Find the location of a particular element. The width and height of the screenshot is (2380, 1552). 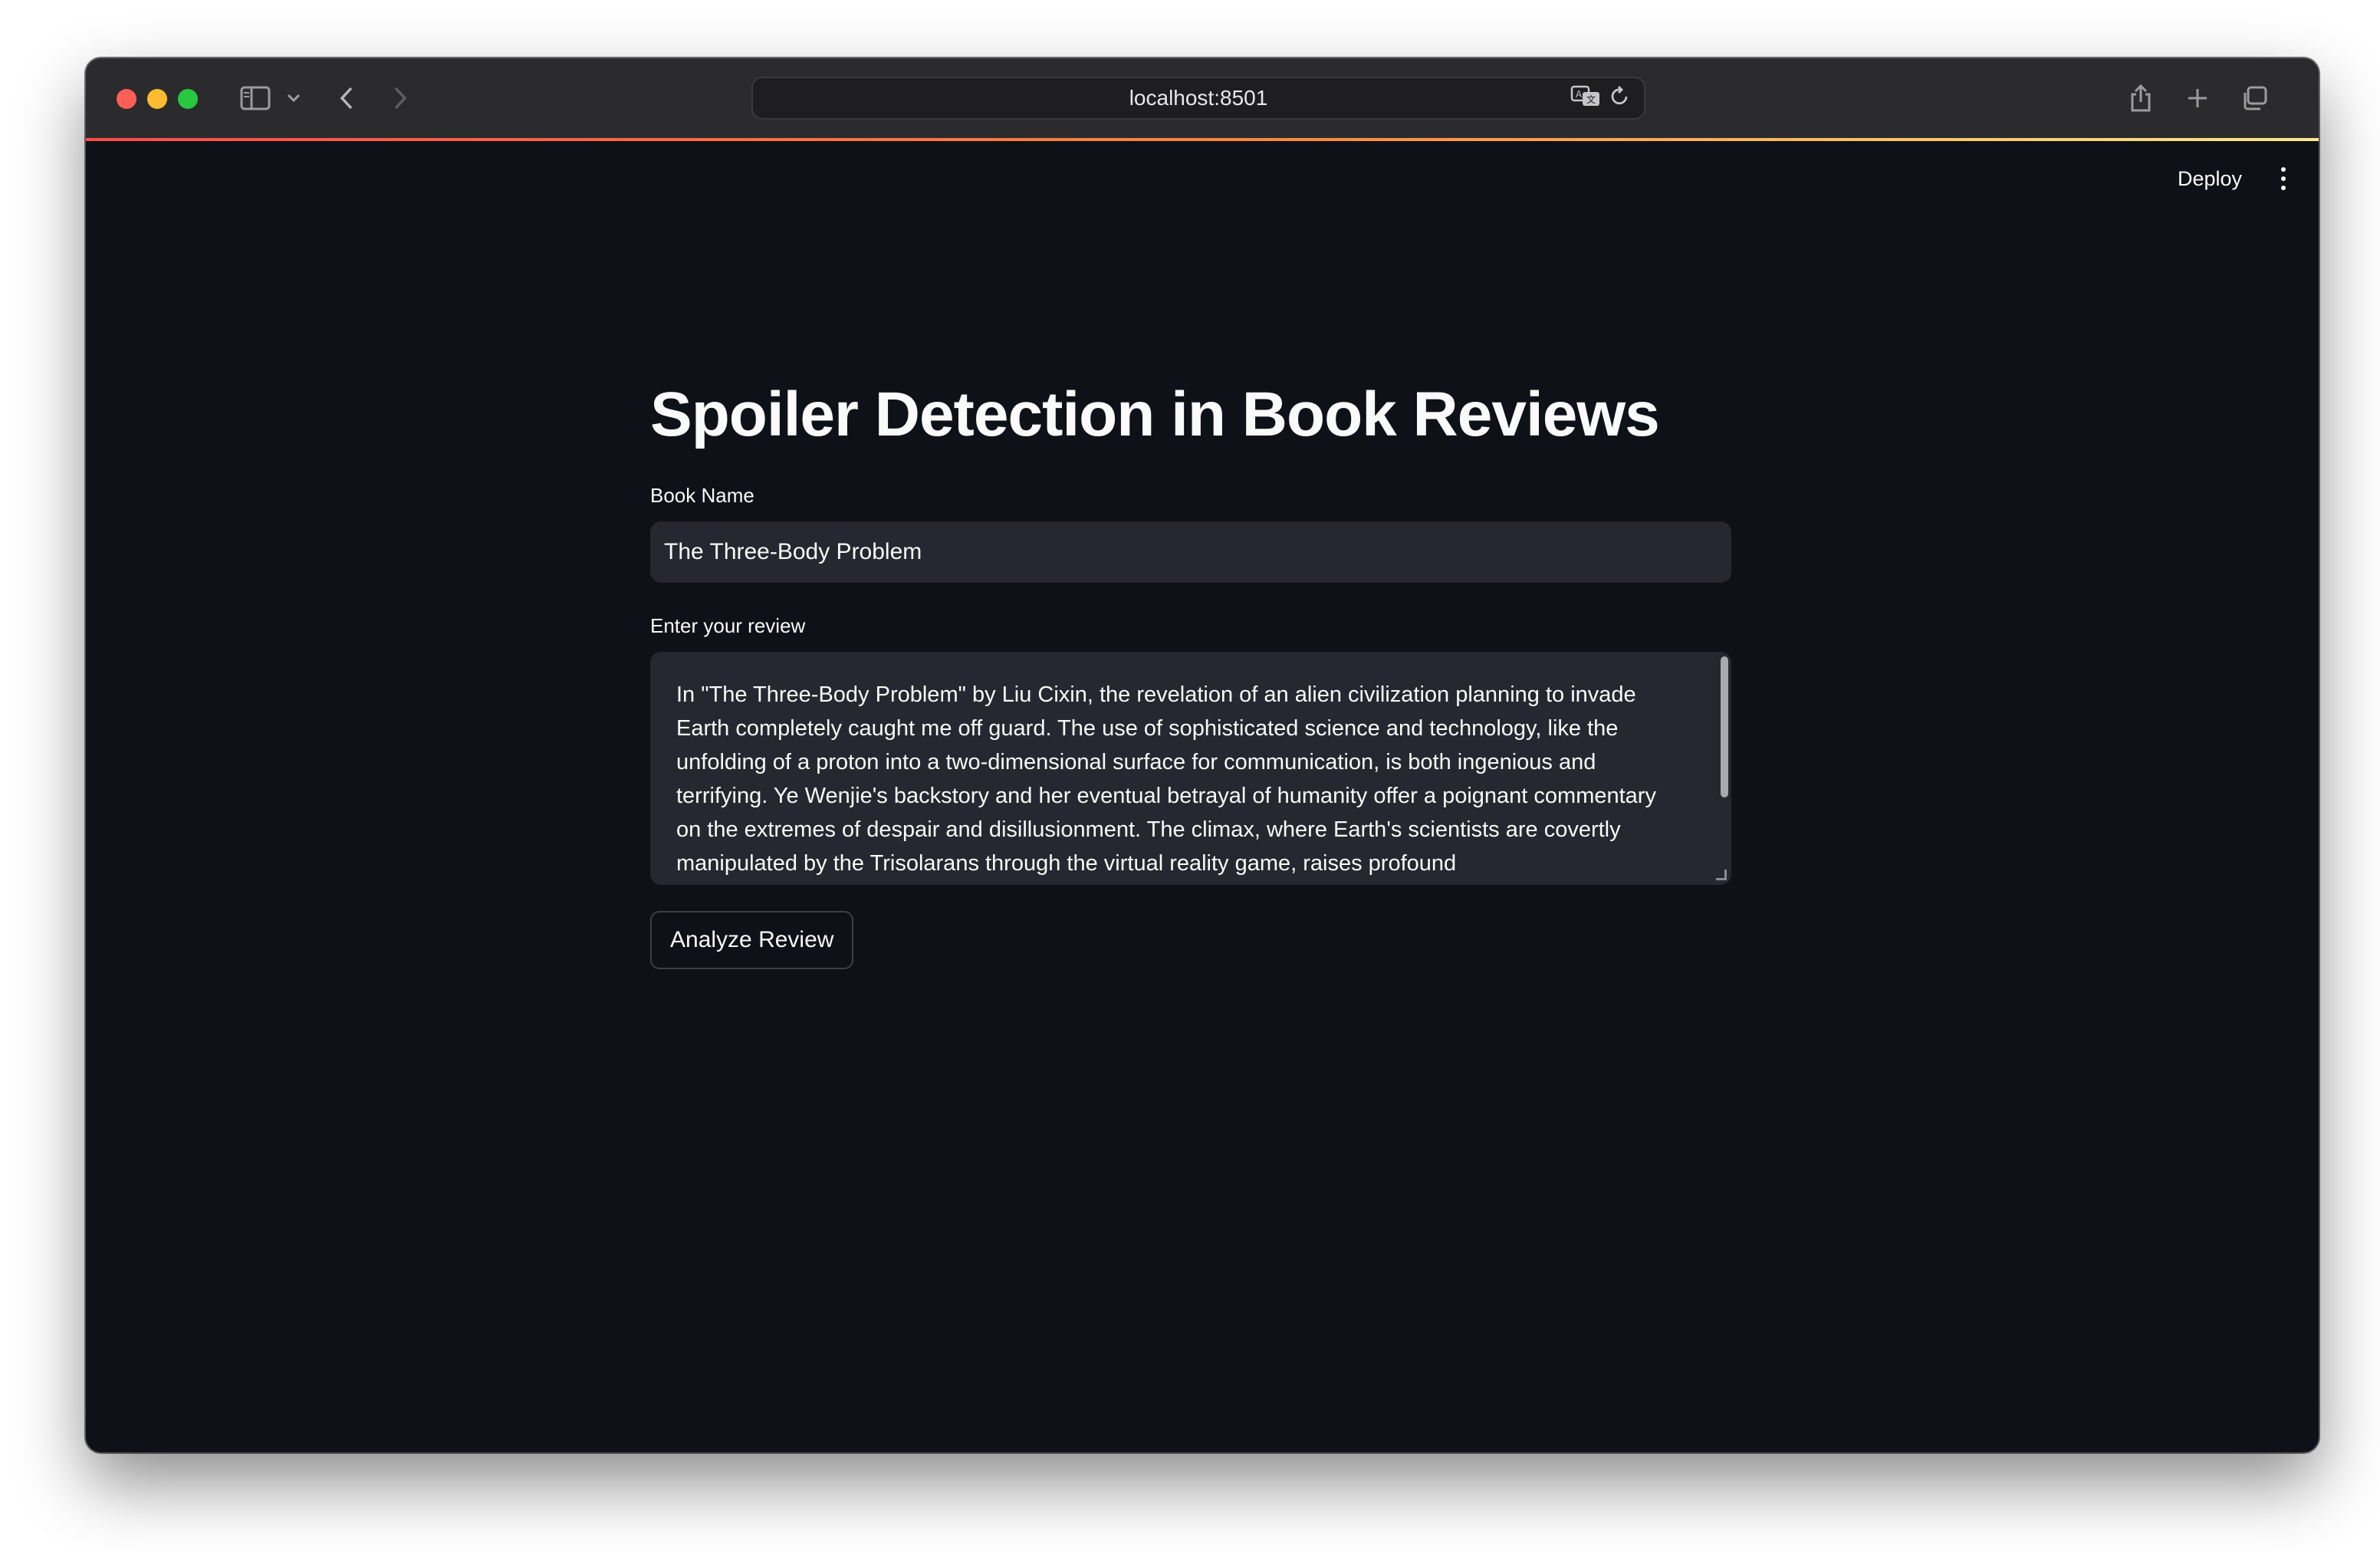

share-icon is located at coordinates (2141, 99).